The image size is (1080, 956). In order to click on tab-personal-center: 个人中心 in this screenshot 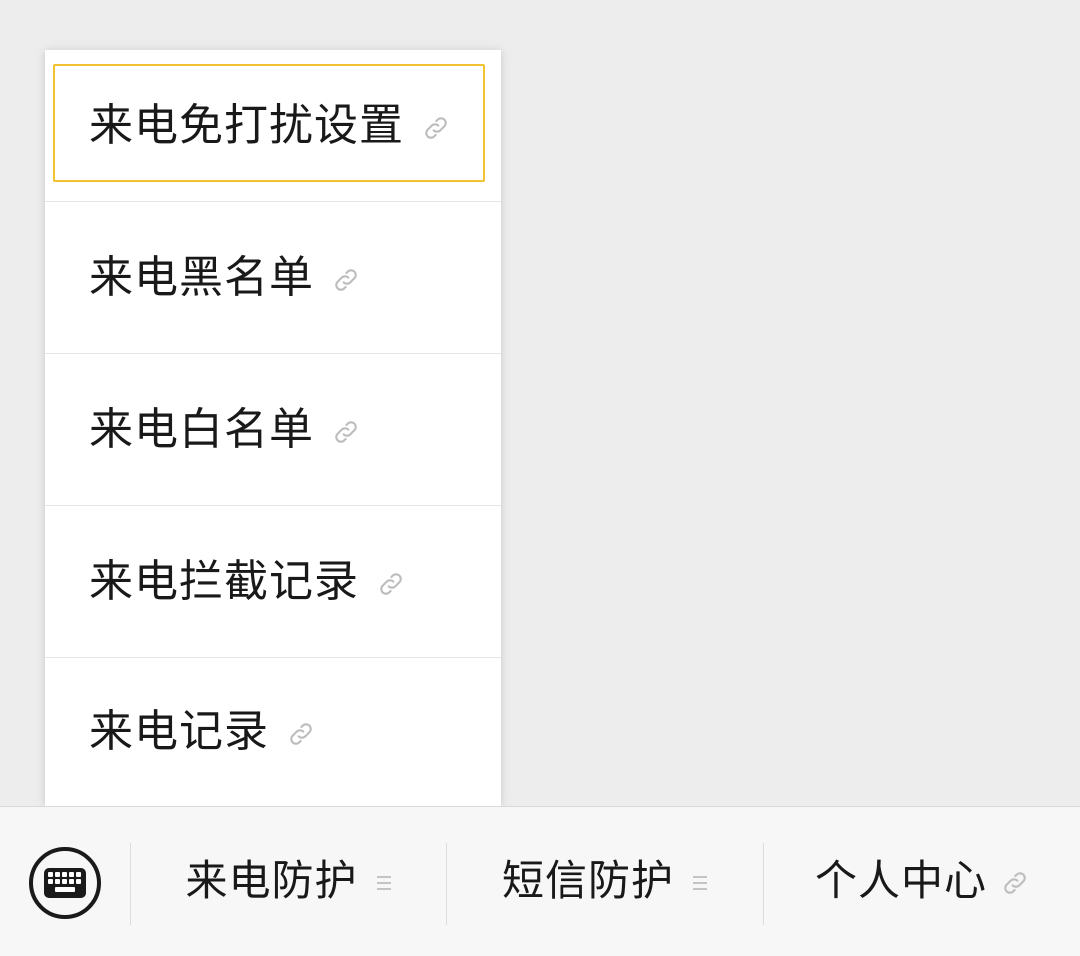, I will do `click(922, 881)`.